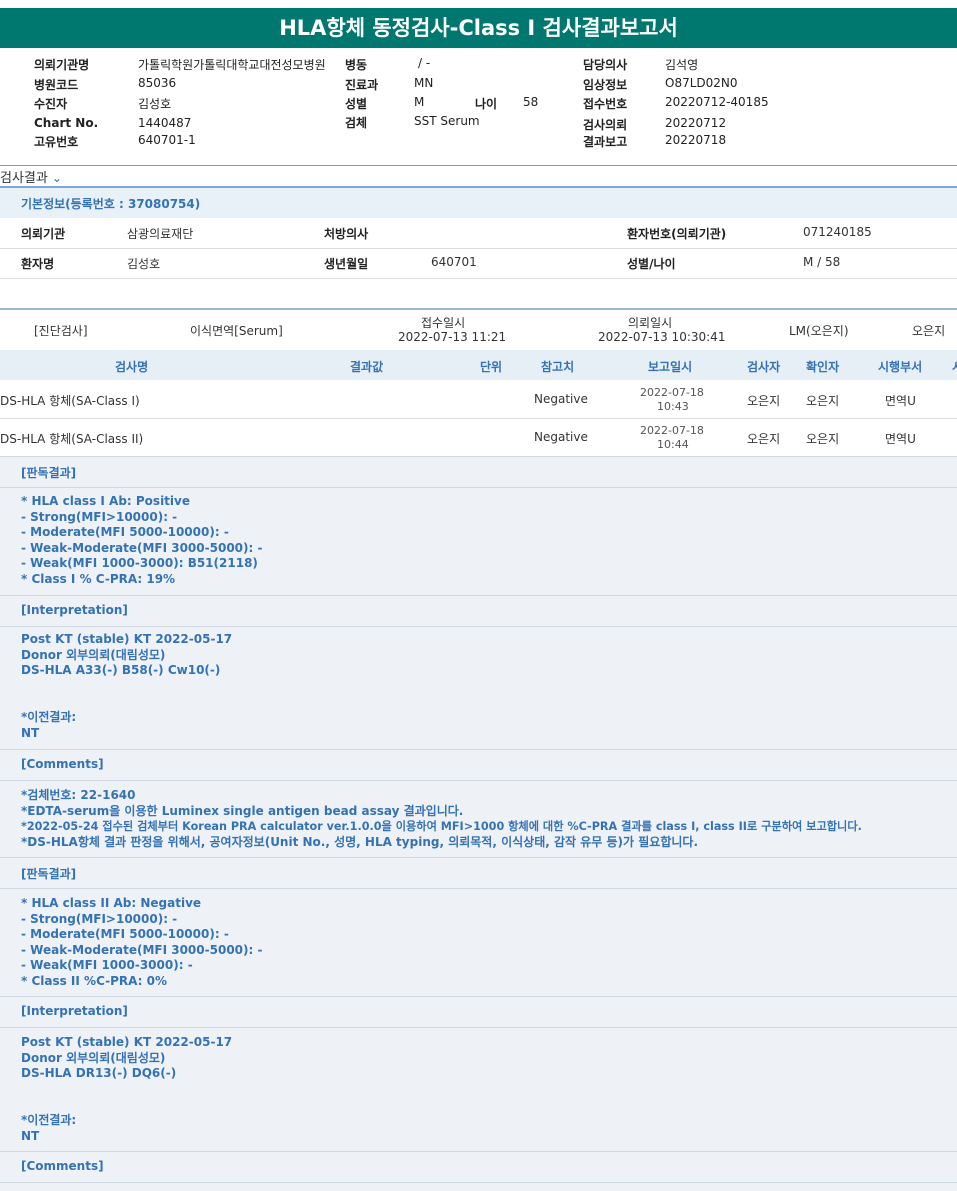 Image resolution: width=957 pixels, height=1191 pixels. What do you see at coordinates (478, 263) in the screenshot?
I see `basic-info-row: 환자명 김성호 생년월일 640701 성별/나이 M / 58` at bounding box center [478, 263].